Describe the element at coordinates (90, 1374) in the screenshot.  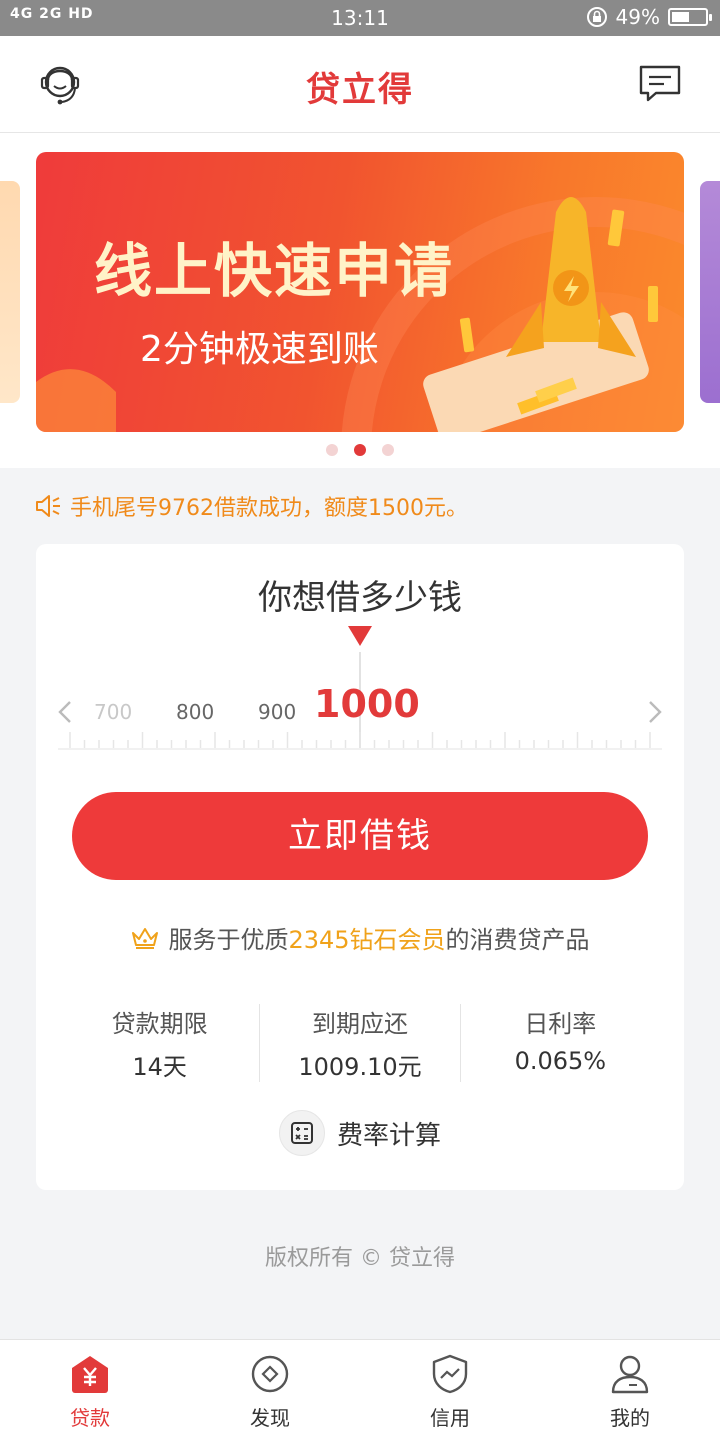
I see `loan-yen-icon` at that location.